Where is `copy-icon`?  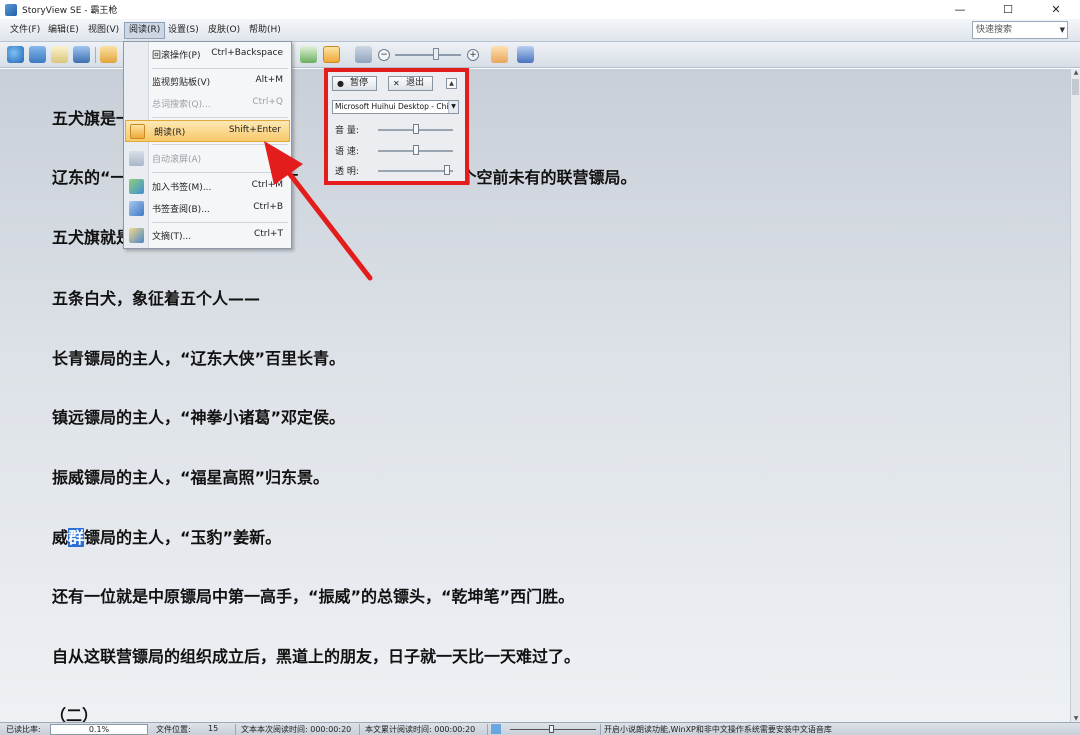 copy-icon is located at coordinates (108, 54).